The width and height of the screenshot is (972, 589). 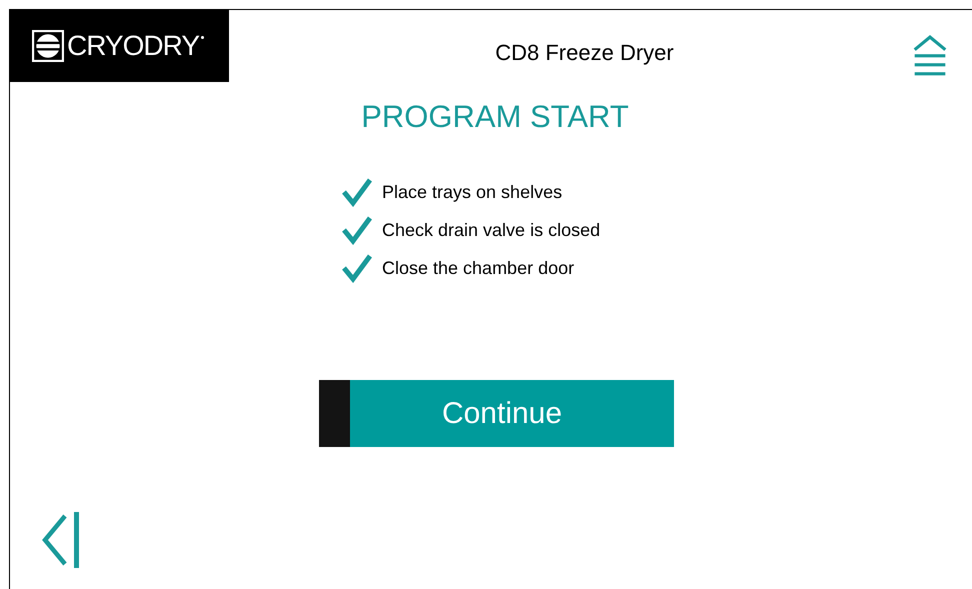 What do you see at coordinates (119, 46) in the screenshot?
I see `logo: CRYODRY` at bounding box center [119, 46].